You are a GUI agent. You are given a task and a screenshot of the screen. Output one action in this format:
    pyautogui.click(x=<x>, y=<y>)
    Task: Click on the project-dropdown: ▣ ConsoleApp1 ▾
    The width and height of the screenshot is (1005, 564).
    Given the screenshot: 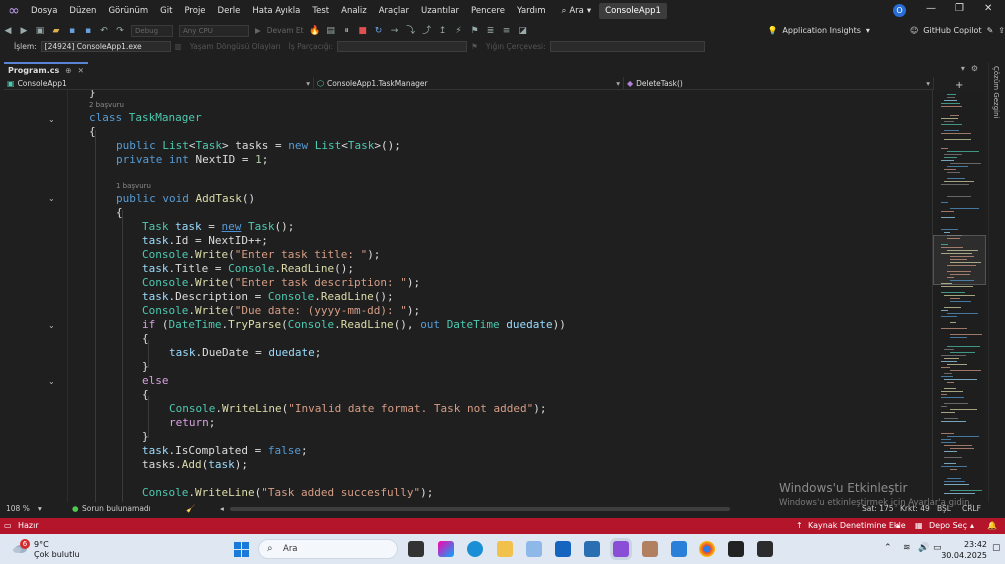 What is the action you would take?
    pyautogui.click(x=159, y=83)
    